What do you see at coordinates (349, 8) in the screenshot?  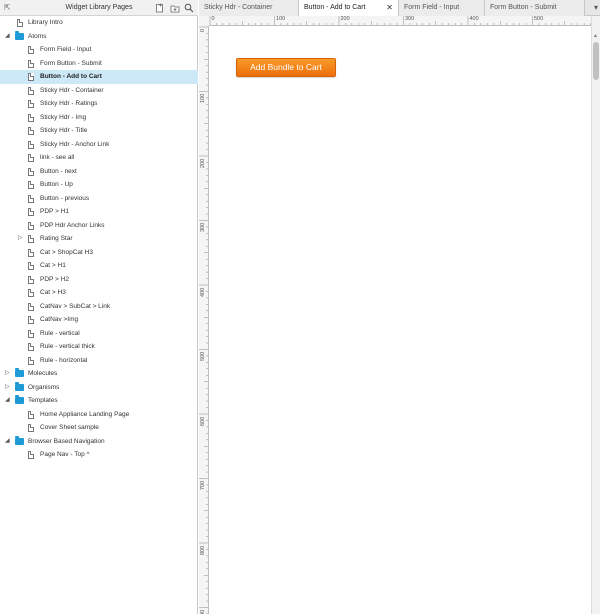 I see `tab-button-add-to-cart: Button - Add to Cart ✕` at bounding box center [349, 8].